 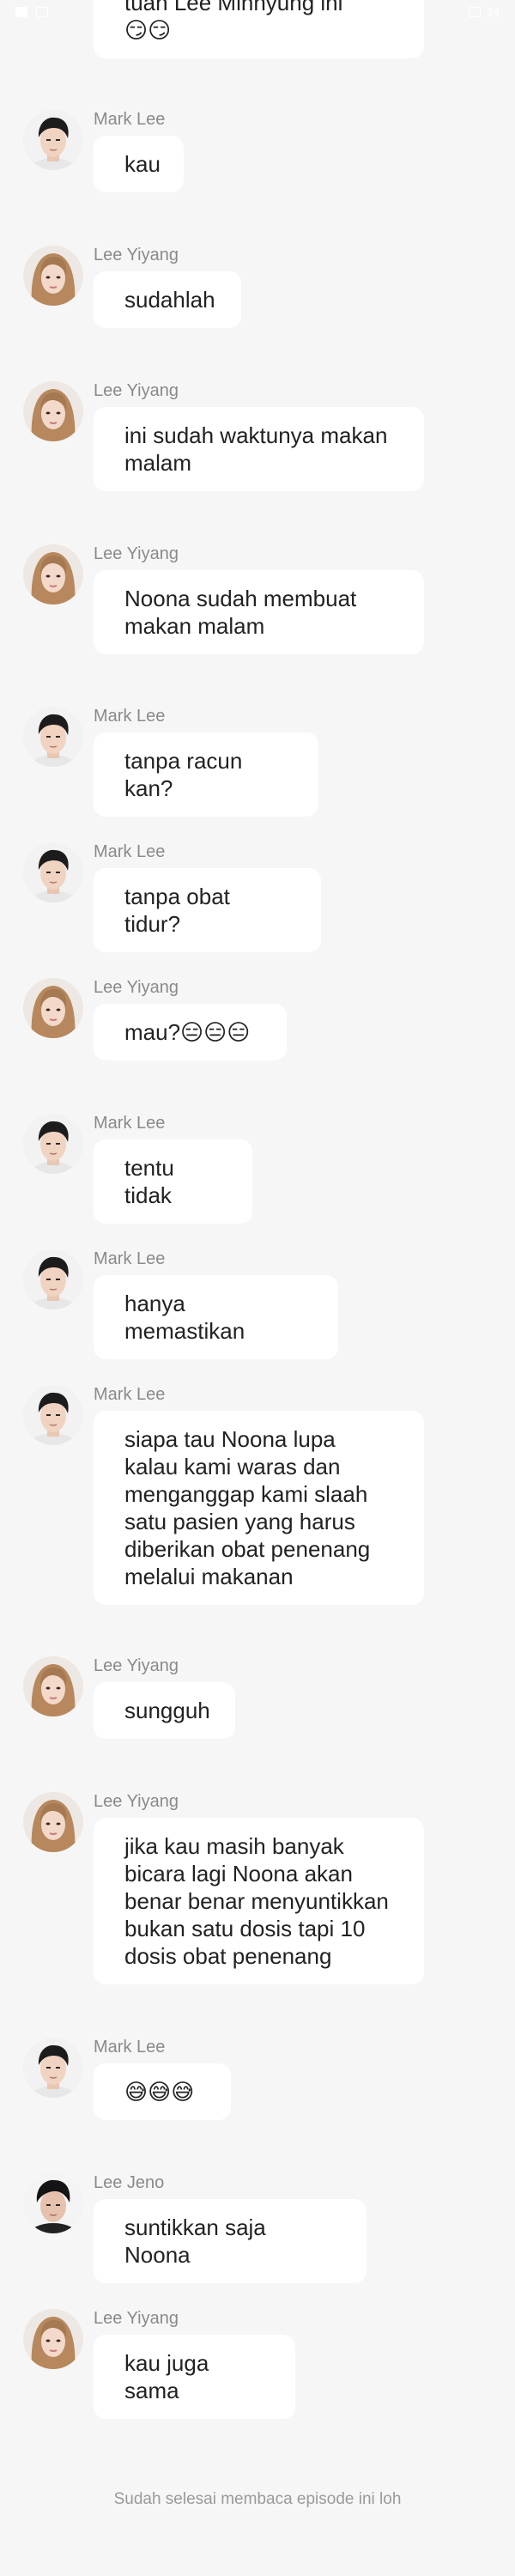 What do you see at coordinates (129, 2182) in the screenshot?
I see `sender-name: Lee Jeno` at bounding box center [129, 2182].